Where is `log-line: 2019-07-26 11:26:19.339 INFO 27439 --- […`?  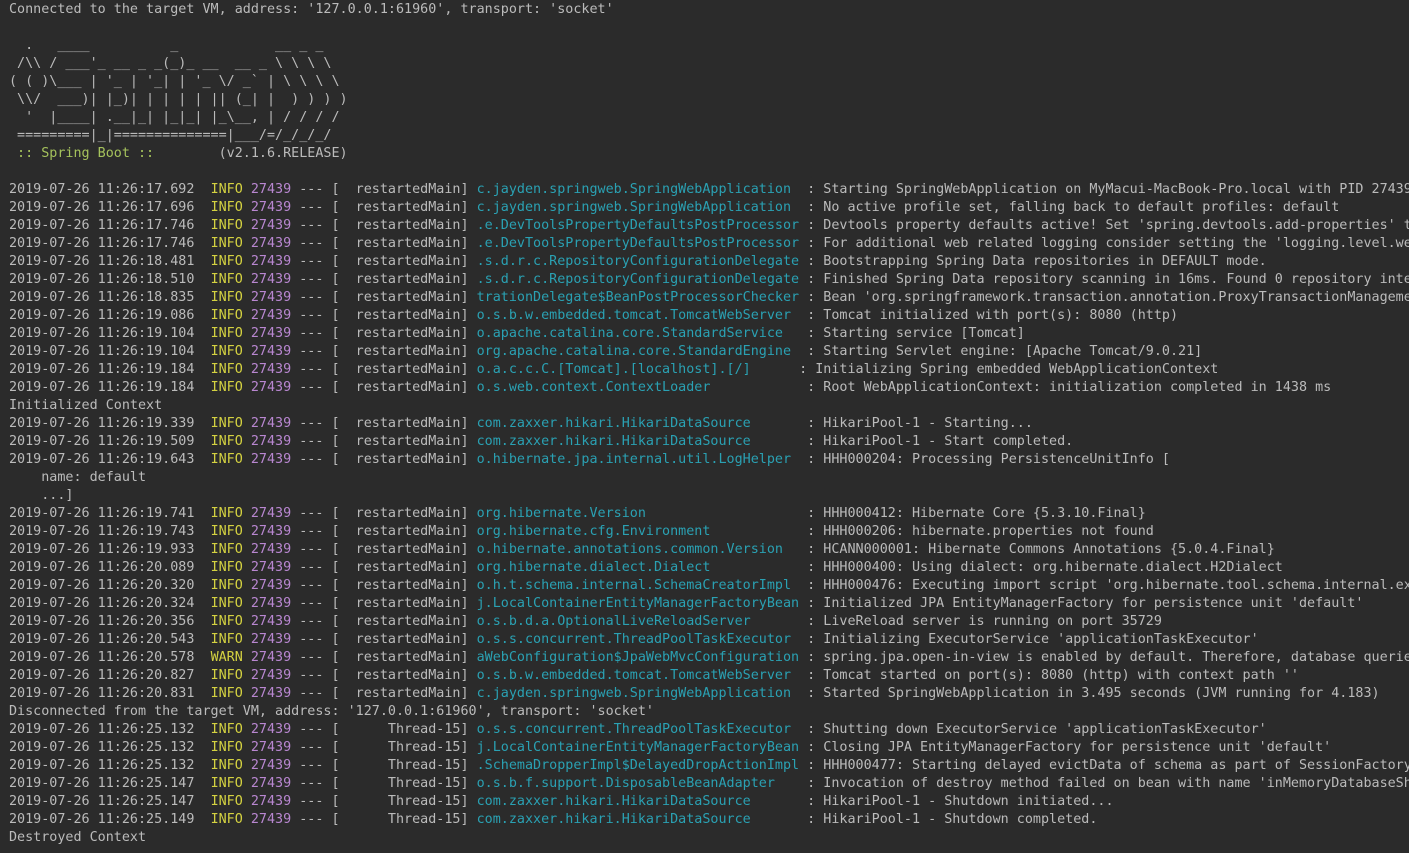 log-line: 2019-07-26 11:26:19.339 INFO 27439 --- [… is located at coordinates (521, 423).